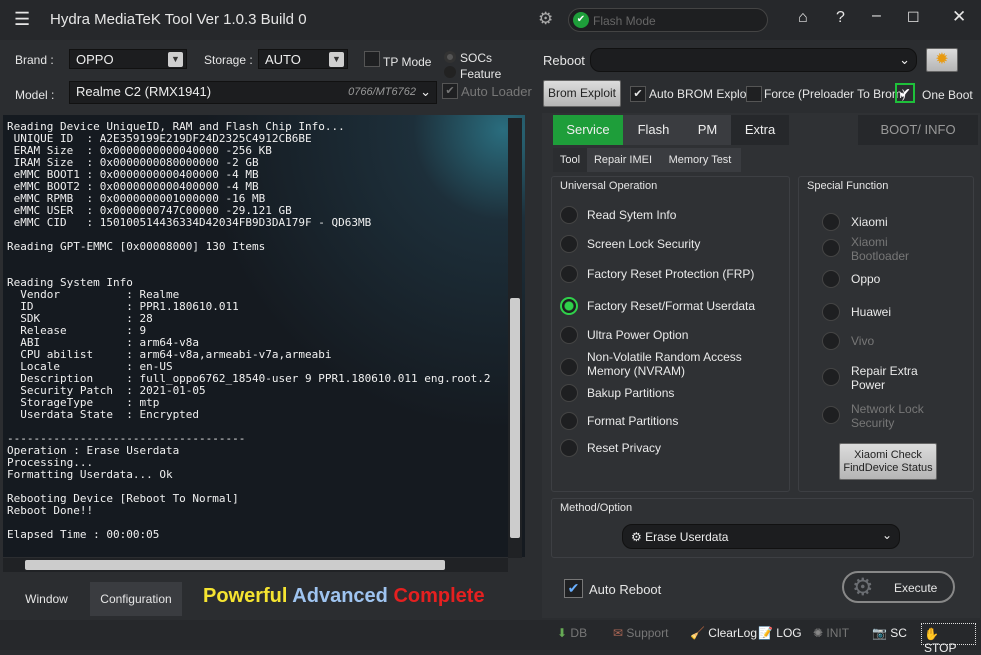  Describe the element at coordinates (407, 62) in the screenshot. I see `tp-mode-label: TP Mode` at that location.